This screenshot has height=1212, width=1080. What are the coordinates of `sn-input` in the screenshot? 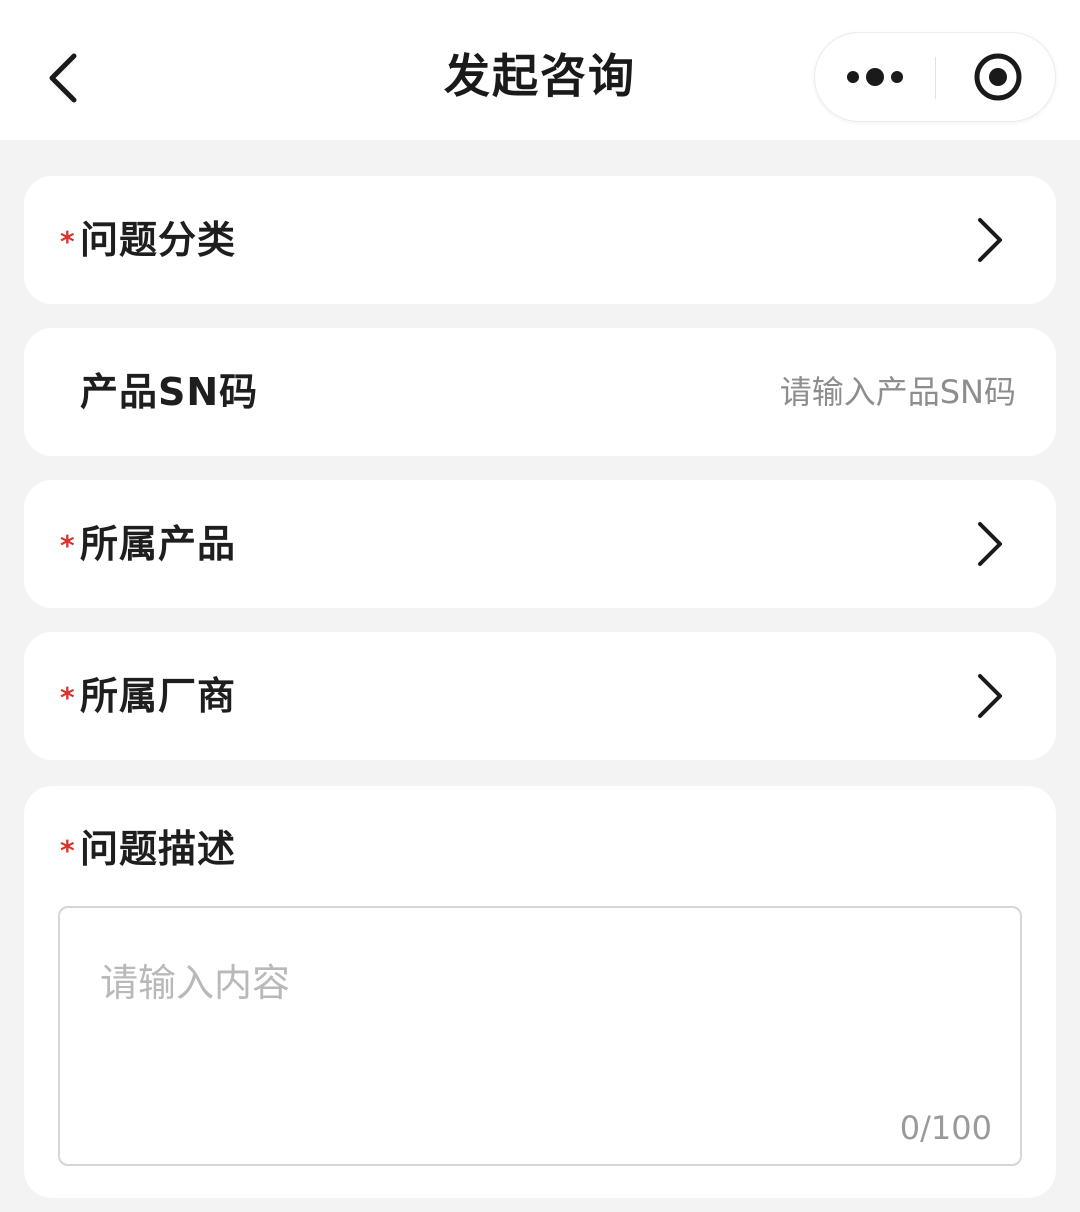 It's located at (756, 392).